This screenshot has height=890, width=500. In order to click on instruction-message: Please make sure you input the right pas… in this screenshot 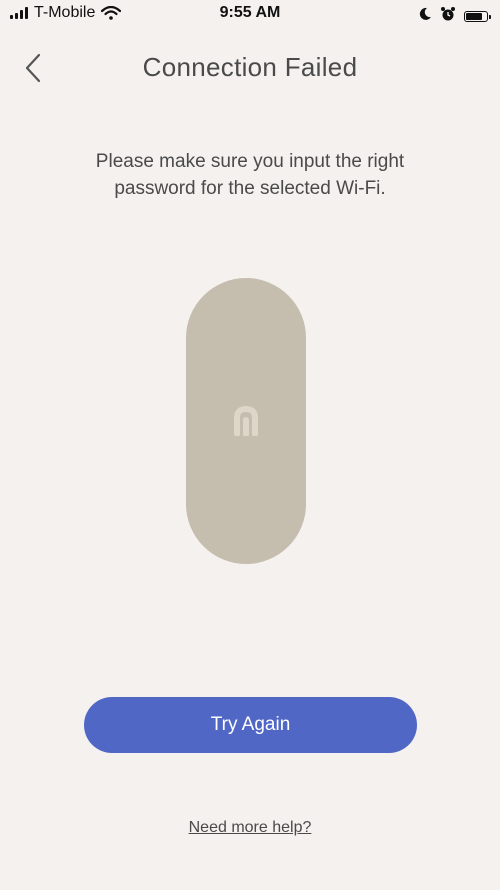, I will do `click(250, 175)`.